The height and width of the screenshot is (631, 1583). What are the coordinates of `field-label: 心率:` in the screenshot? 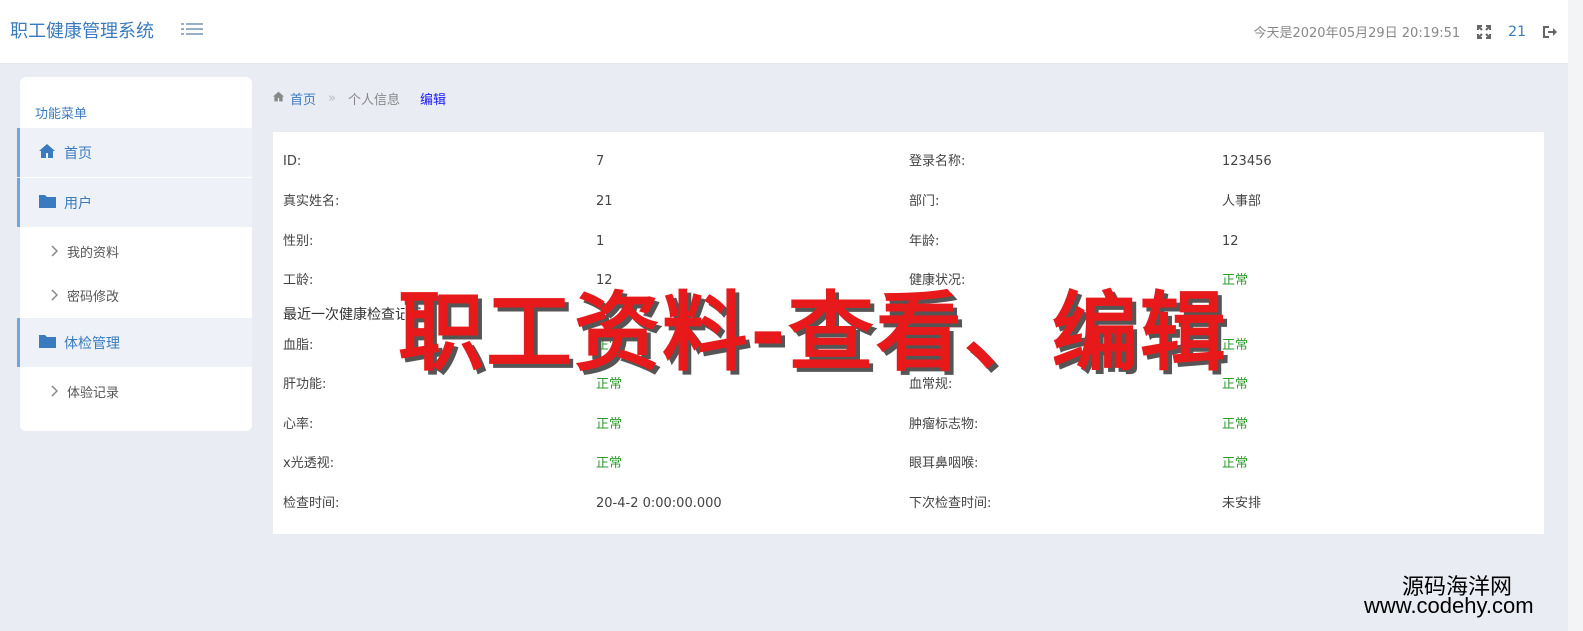 It's located at (298, 424).